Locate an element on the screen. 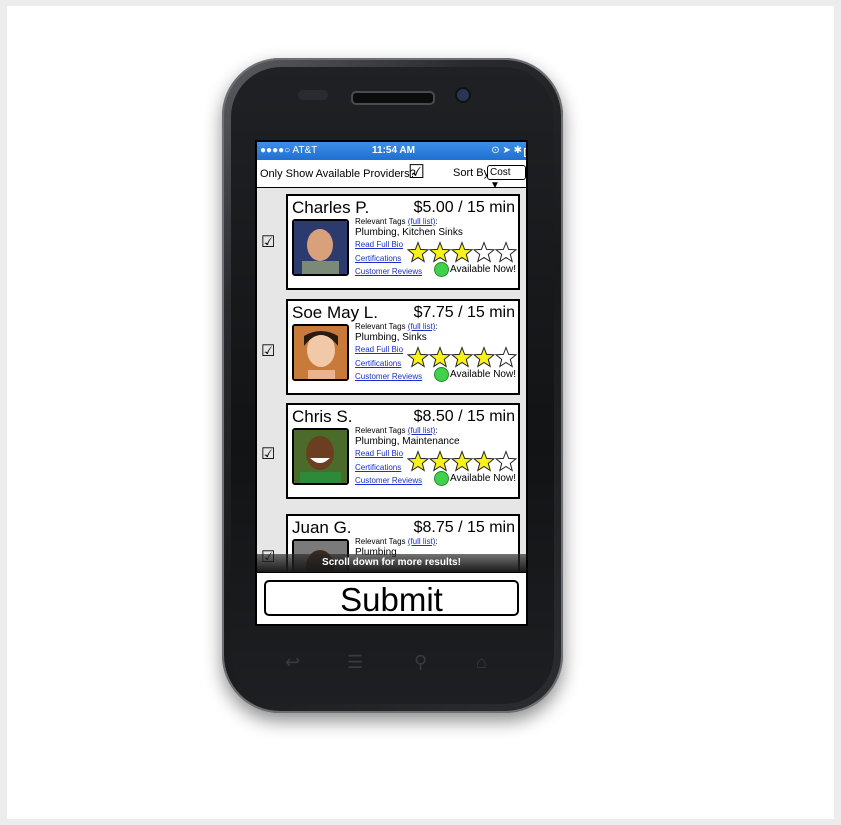 The height and width of the screenshot is (825, 841). provider-price: $7.75 / 15 min is located at coordinates (464, 312).